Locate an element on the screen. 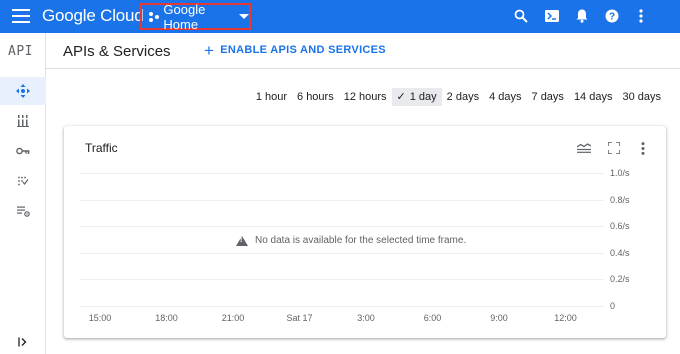 Image resolution: width=680 pixels, height=354 pixels. page-usage-agreements-icon is located at coordinates (23, 211).